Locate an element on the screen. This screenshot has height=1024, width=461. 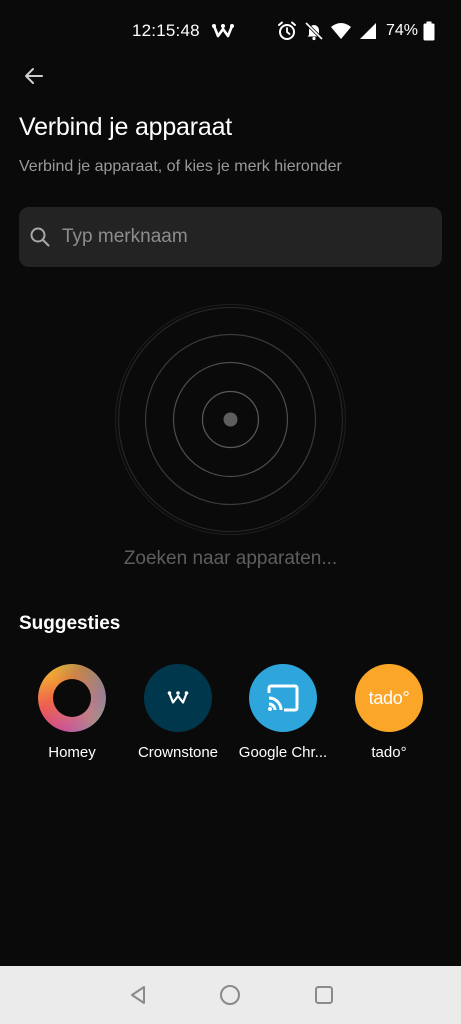
battery-icon is located at coordinates (429, 31).